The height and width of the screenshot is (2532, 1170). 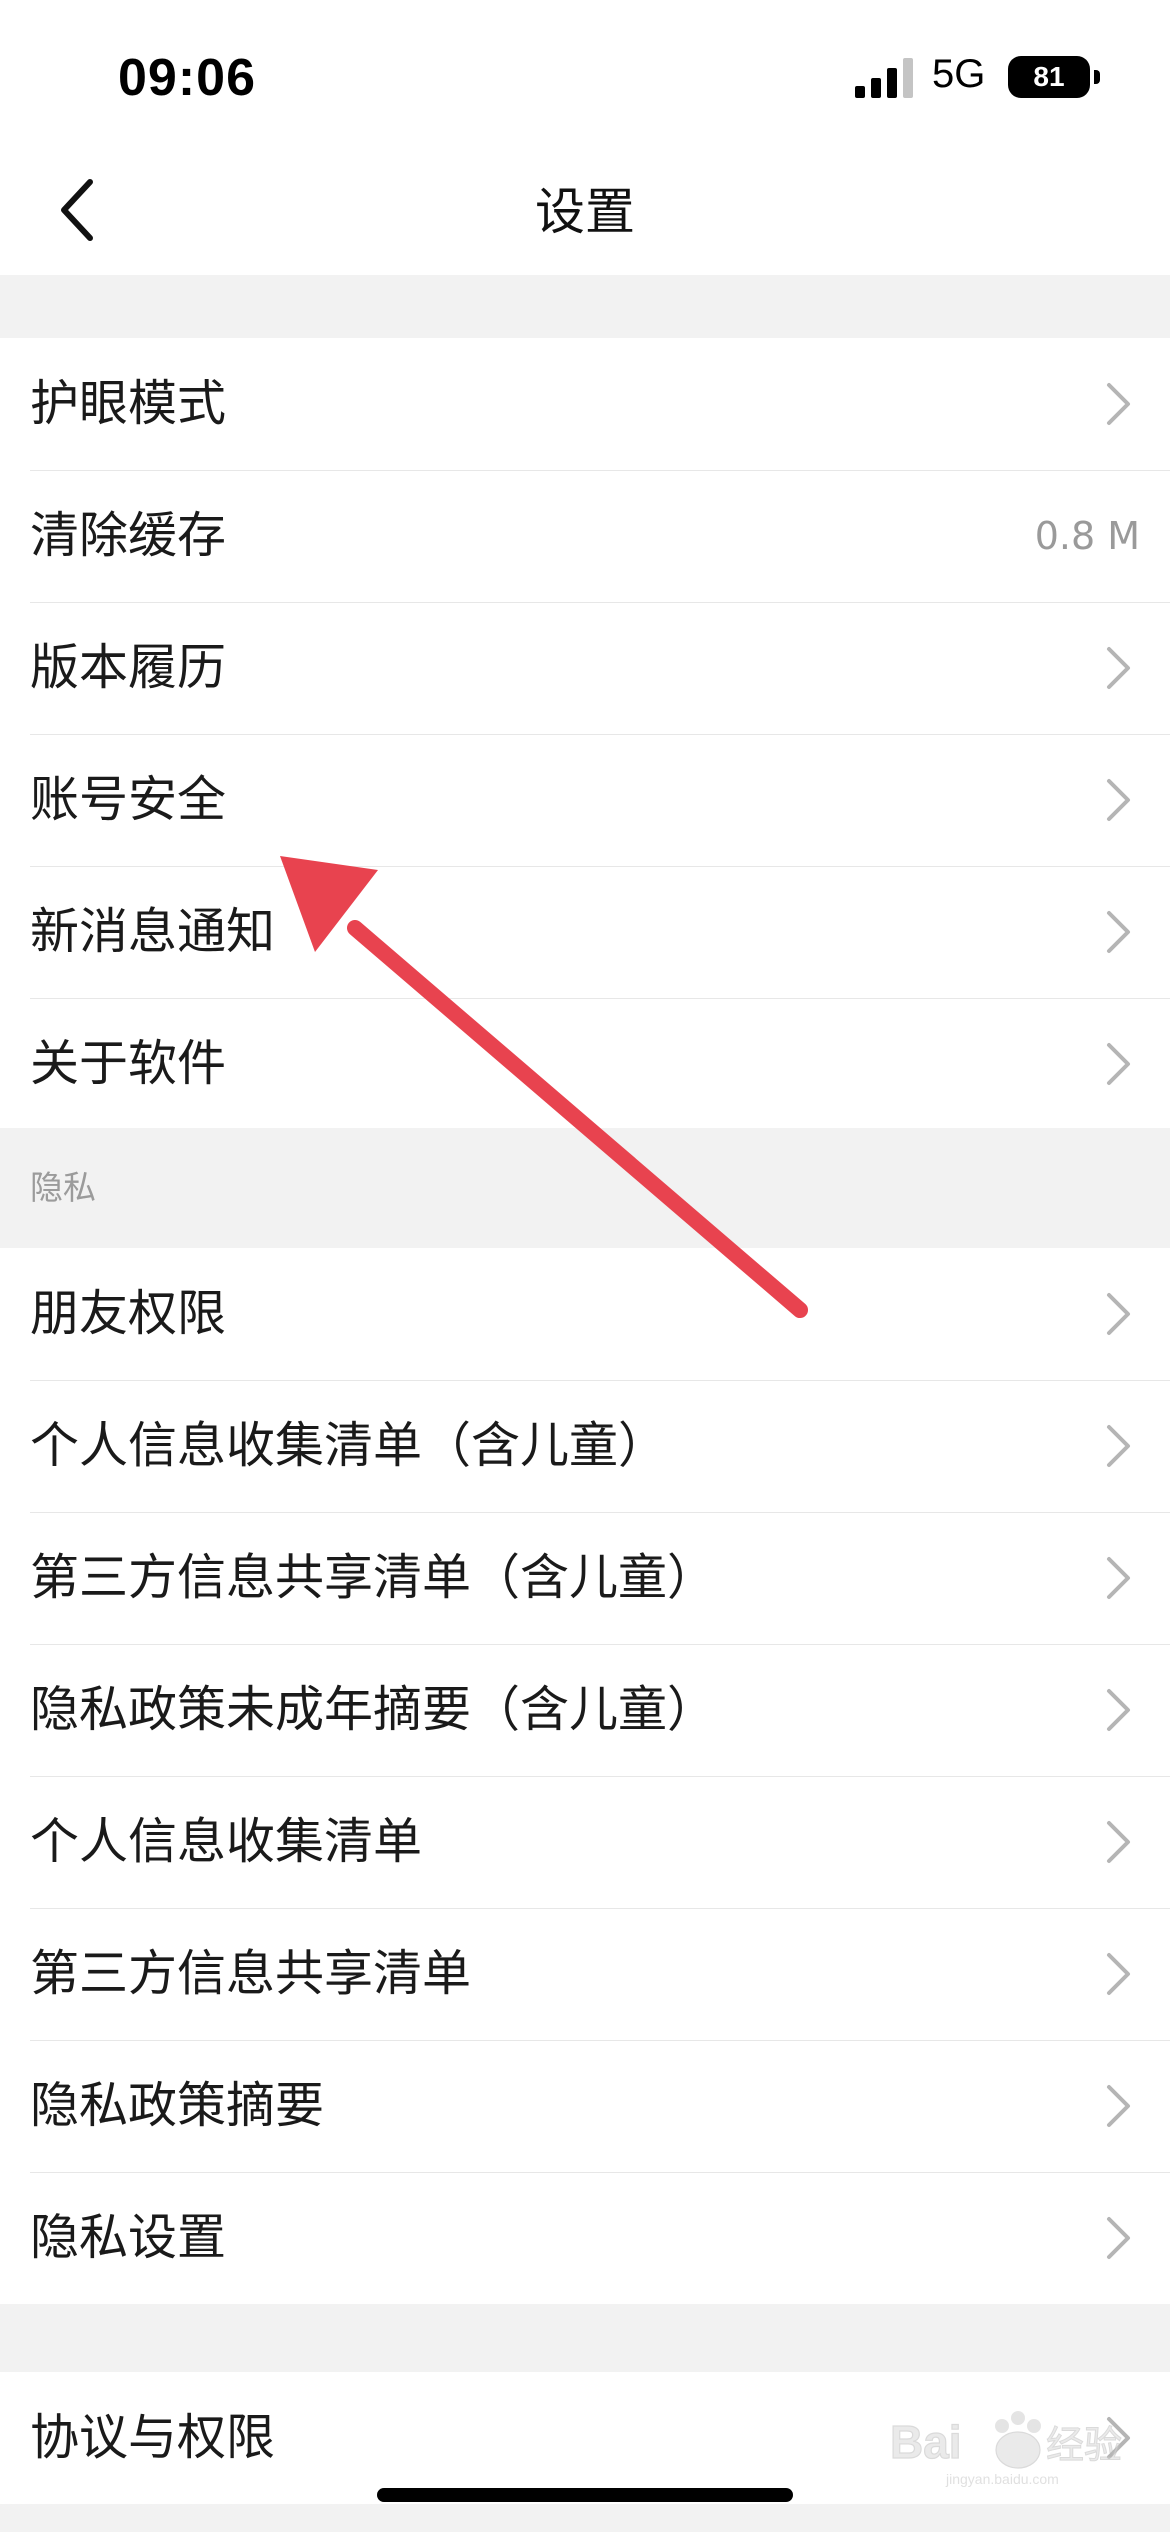 I want to click on settings-item-privacy-summary: 隐私政策摘要, so click(x=585, y=2106).